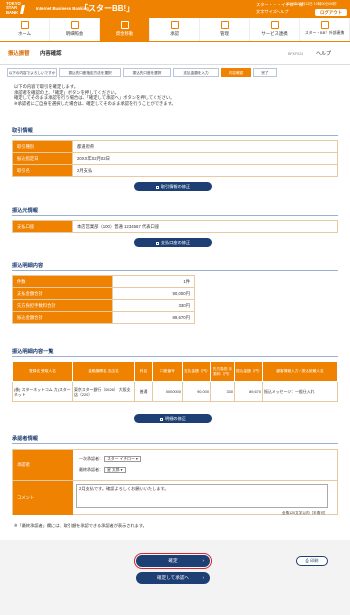  Describe the element at coordinates (107, 8) in the screenshot. I see `brand-name: 「スターBB!」` at that location.